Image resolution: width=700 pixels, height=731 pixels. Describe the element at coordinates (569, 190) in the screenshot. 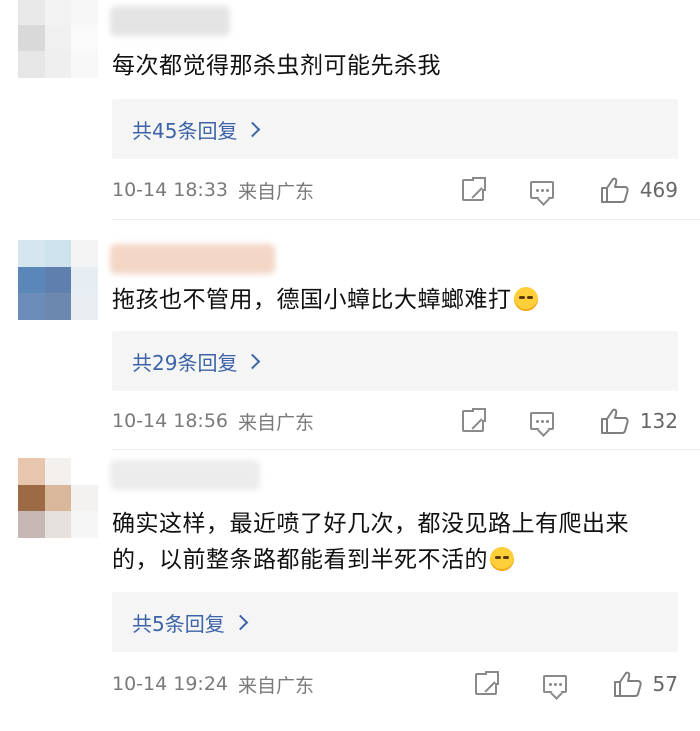

I see `comment-actions: 469` at that location.